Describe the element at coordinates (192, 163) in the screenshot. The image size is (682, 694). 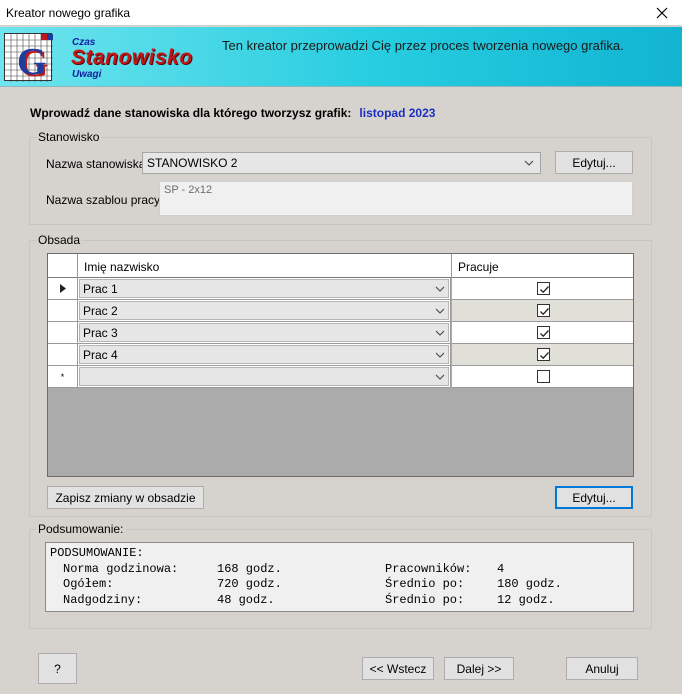
I see `stanowisko-name-value: STANOWISKO 2` at that location.